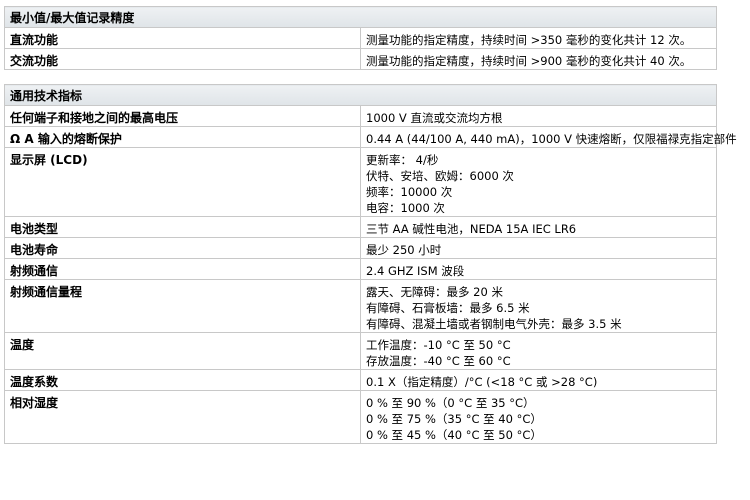  I want to click on spec-value: 三节 AA 碱性电池，NEDA 15A IEC LR6, so click(538, 227).